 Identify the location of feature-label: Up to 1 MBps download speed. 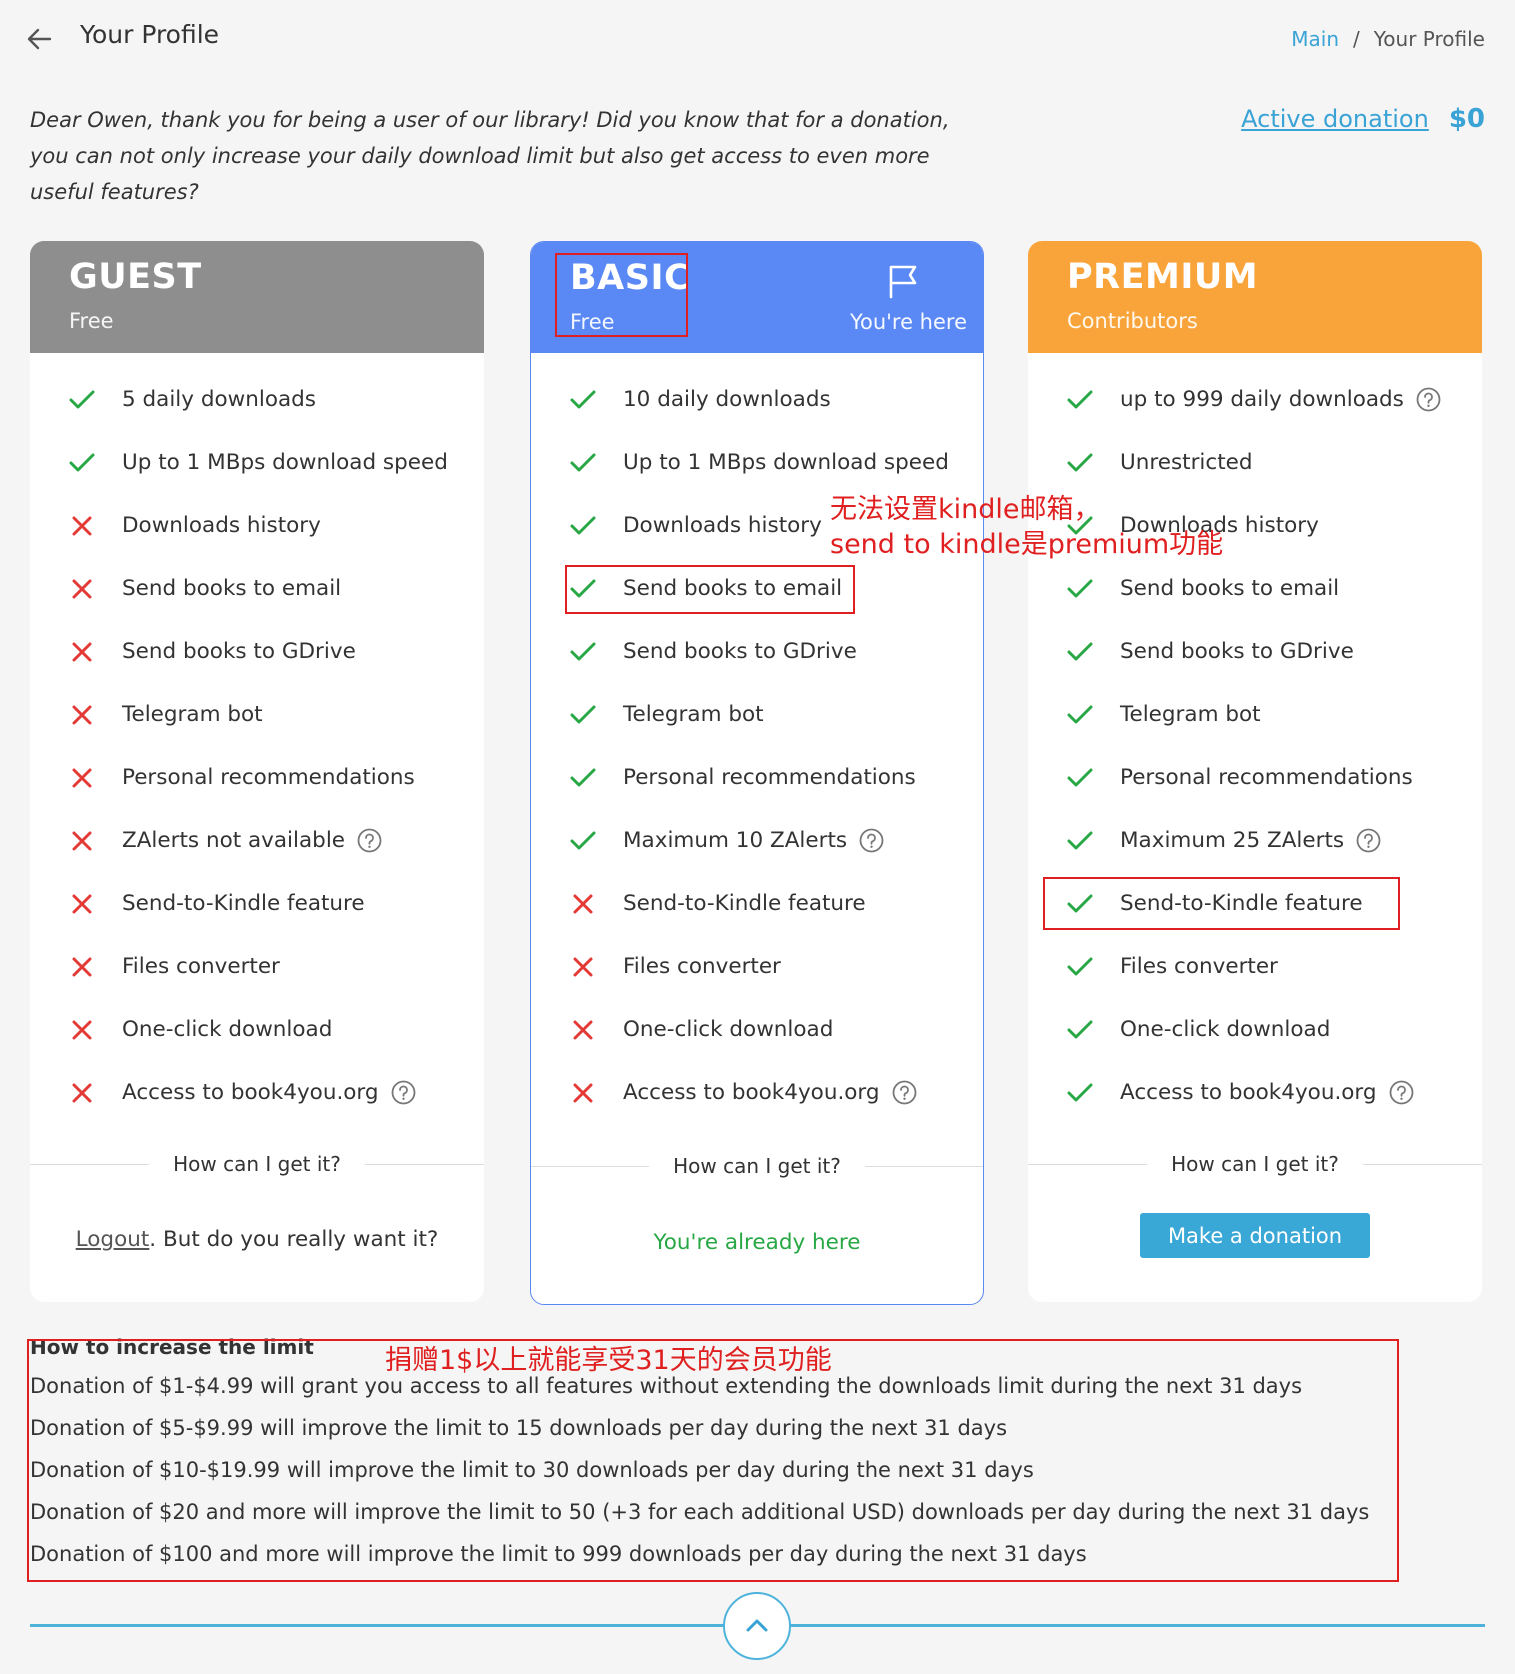
(285, 462).